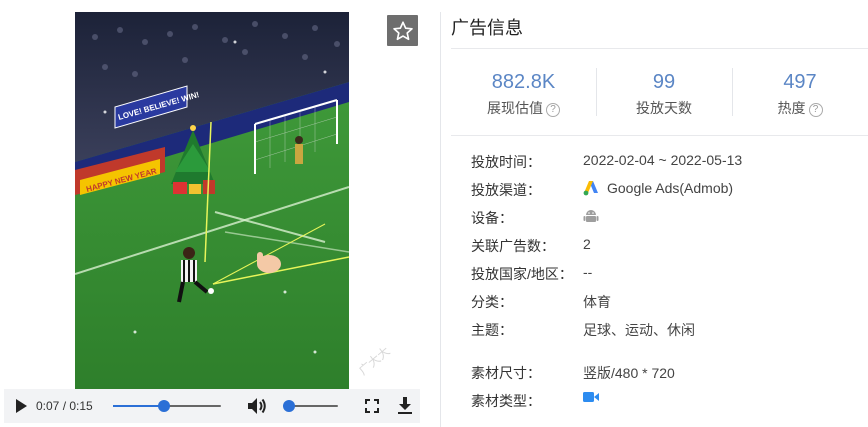  I want to click on seek-slider, so click(167, 406).